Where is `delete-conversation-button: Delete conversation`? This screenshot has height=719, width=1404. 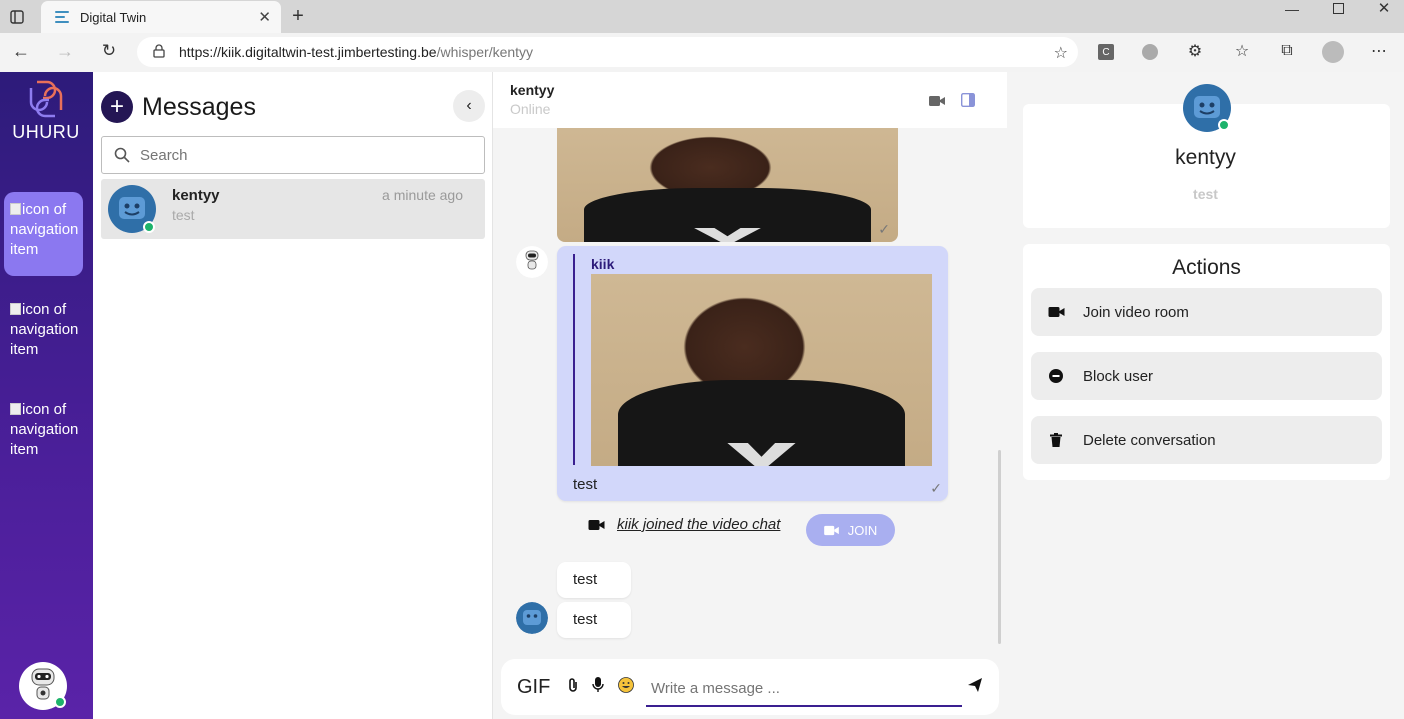 delete-conversation-button: Delete conversation is located at coordinates (1206, 440).